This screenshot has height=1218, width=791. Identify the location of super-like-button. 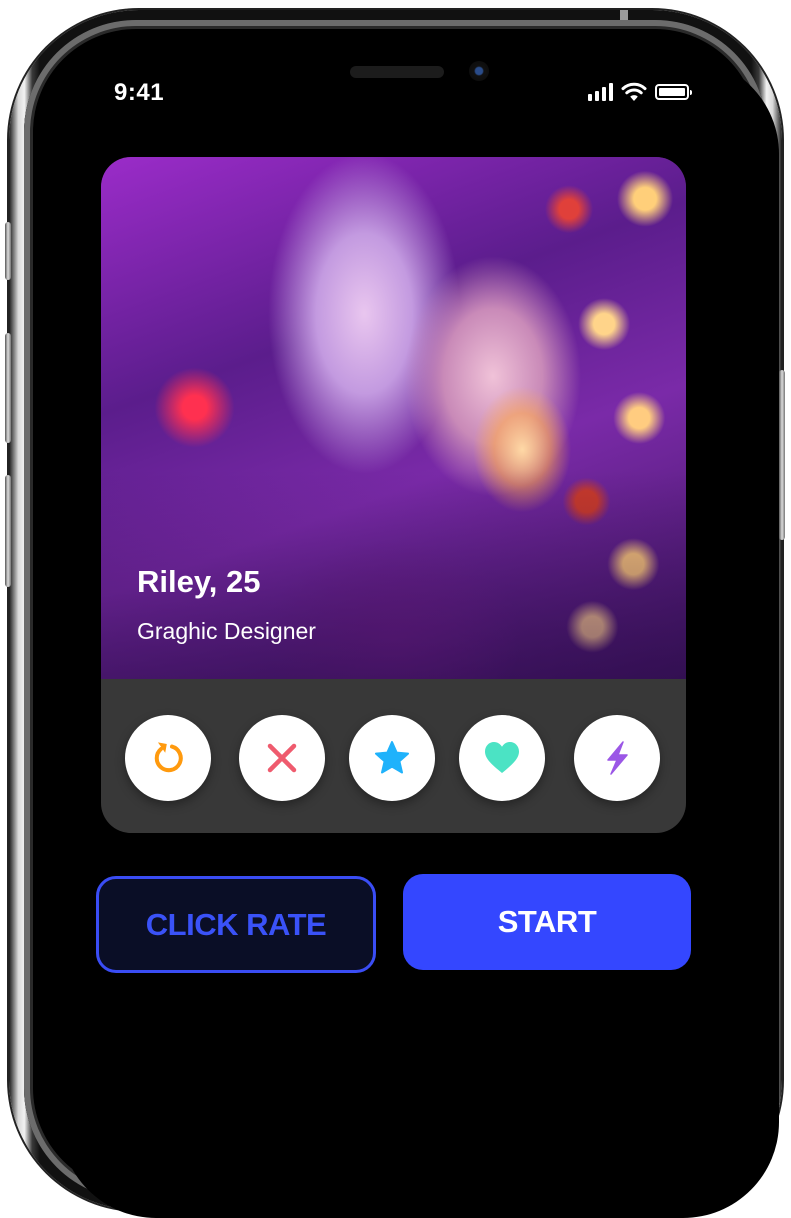
(392, 758).